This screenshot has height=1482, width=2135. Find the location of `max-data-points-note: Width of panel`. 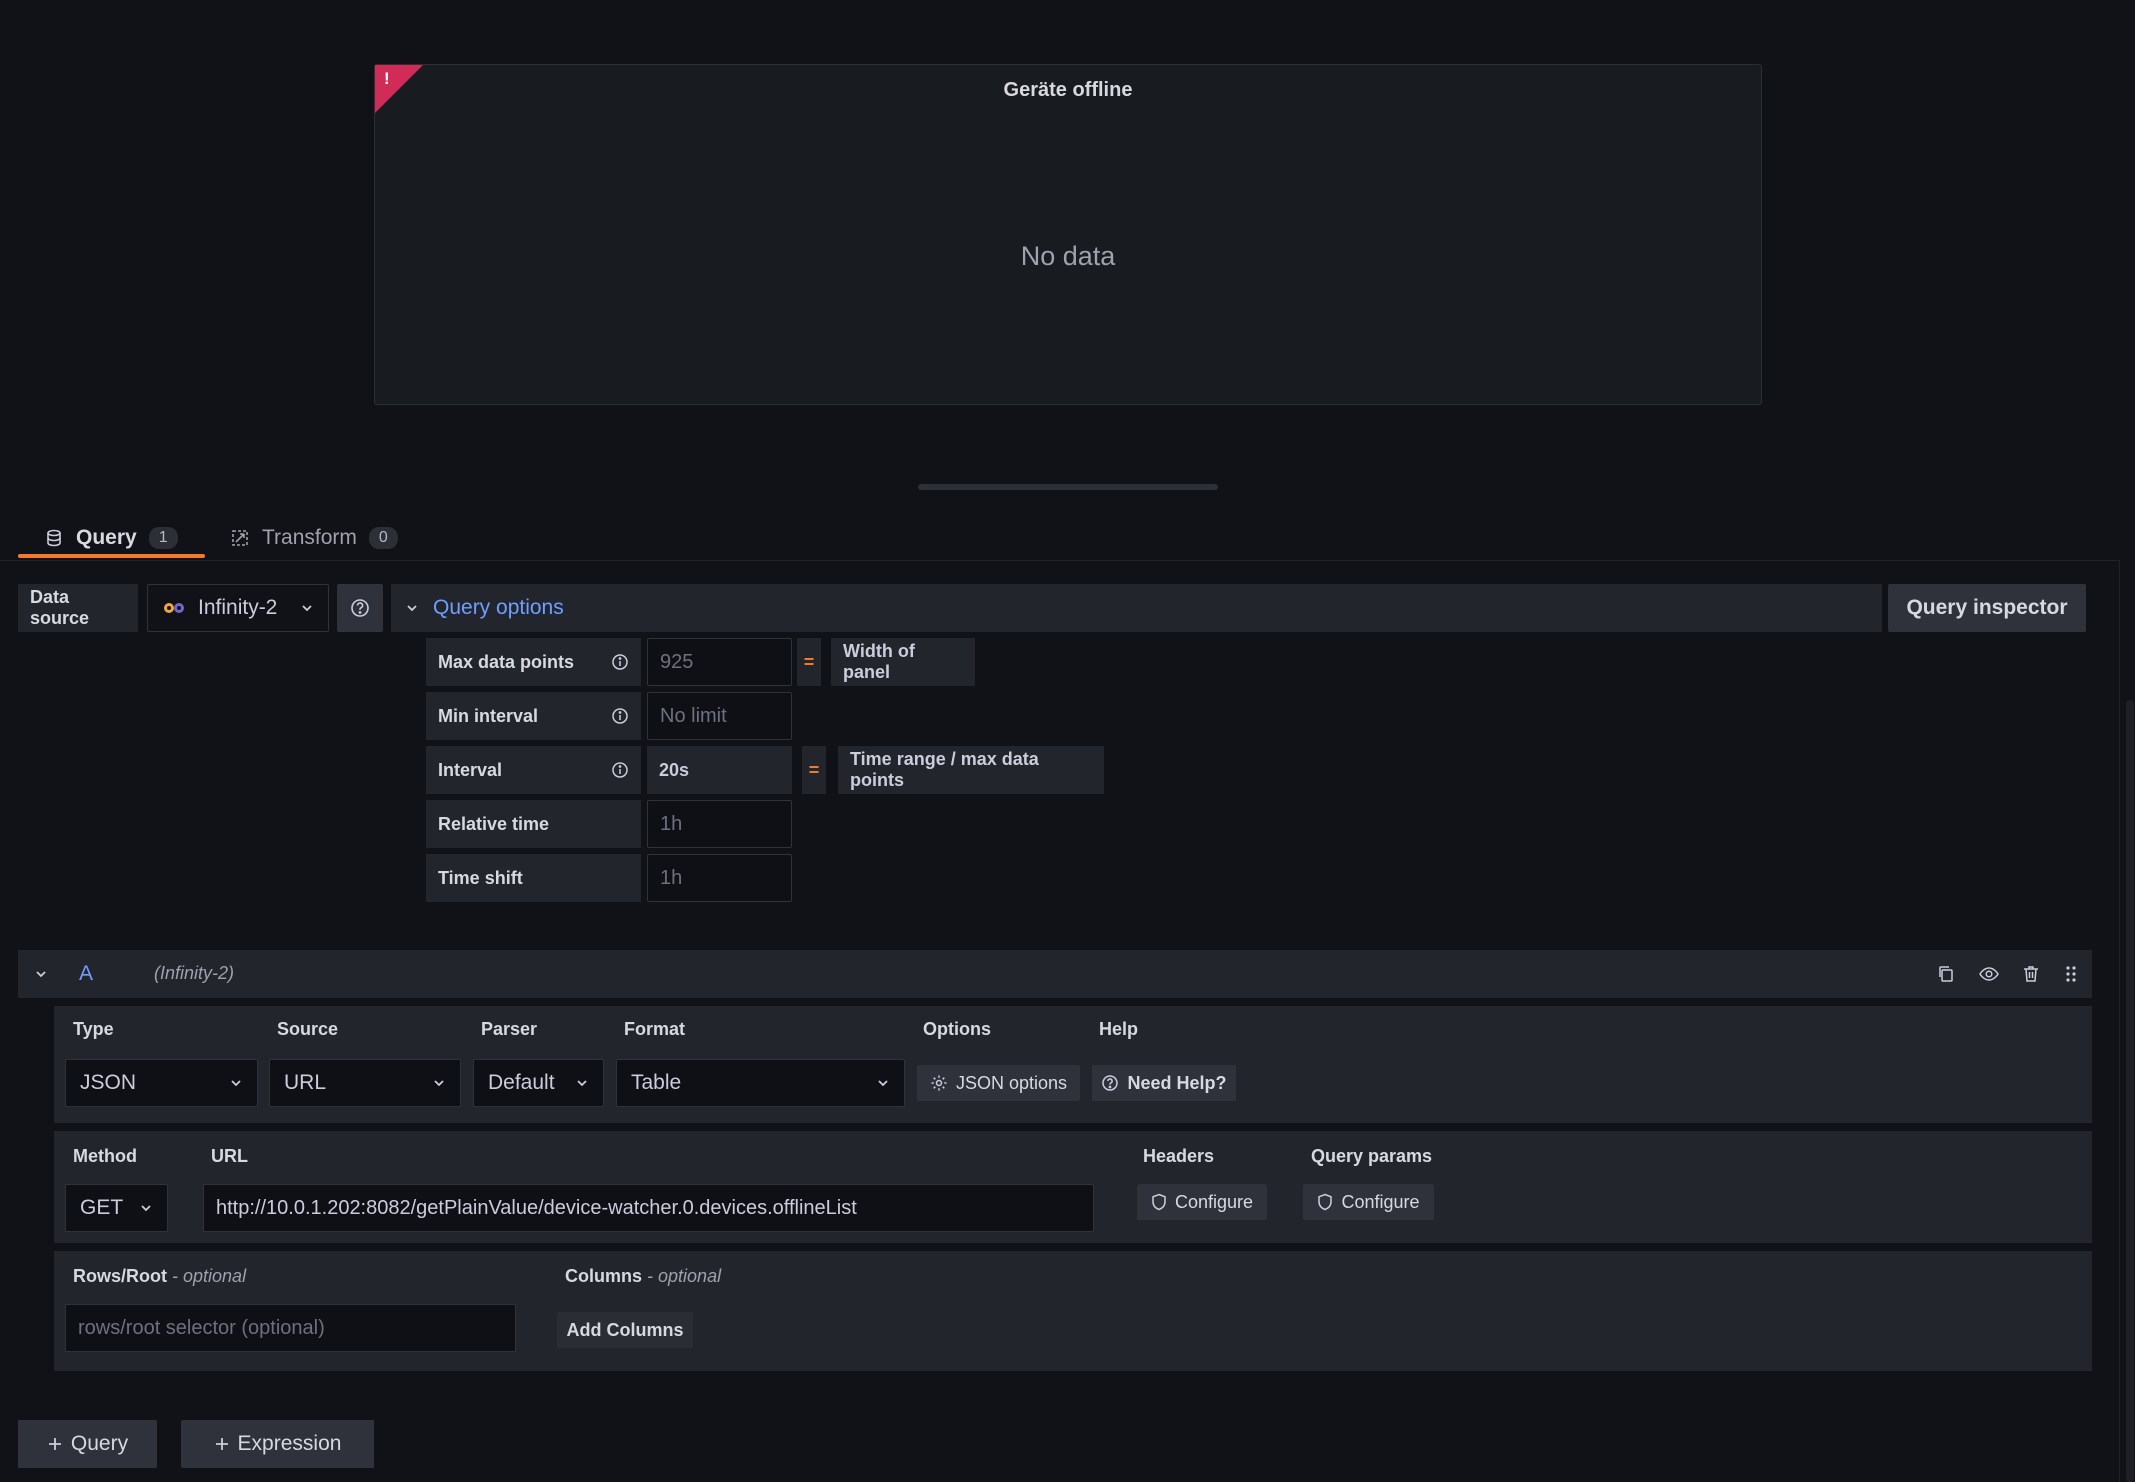

max-data-points-note: Width of panel is located at coordinates (903, 662).